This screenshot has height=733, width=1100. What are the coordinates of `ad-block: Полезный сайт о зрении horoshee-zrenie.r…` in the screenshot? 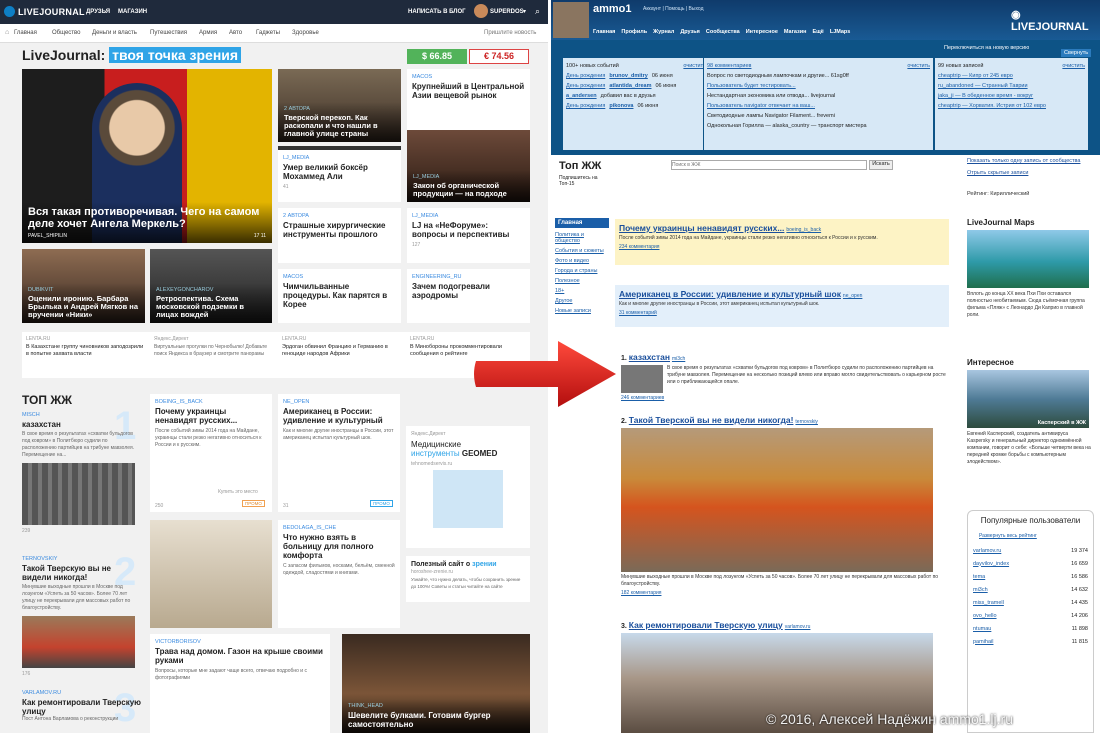 It's located at (468, 579).